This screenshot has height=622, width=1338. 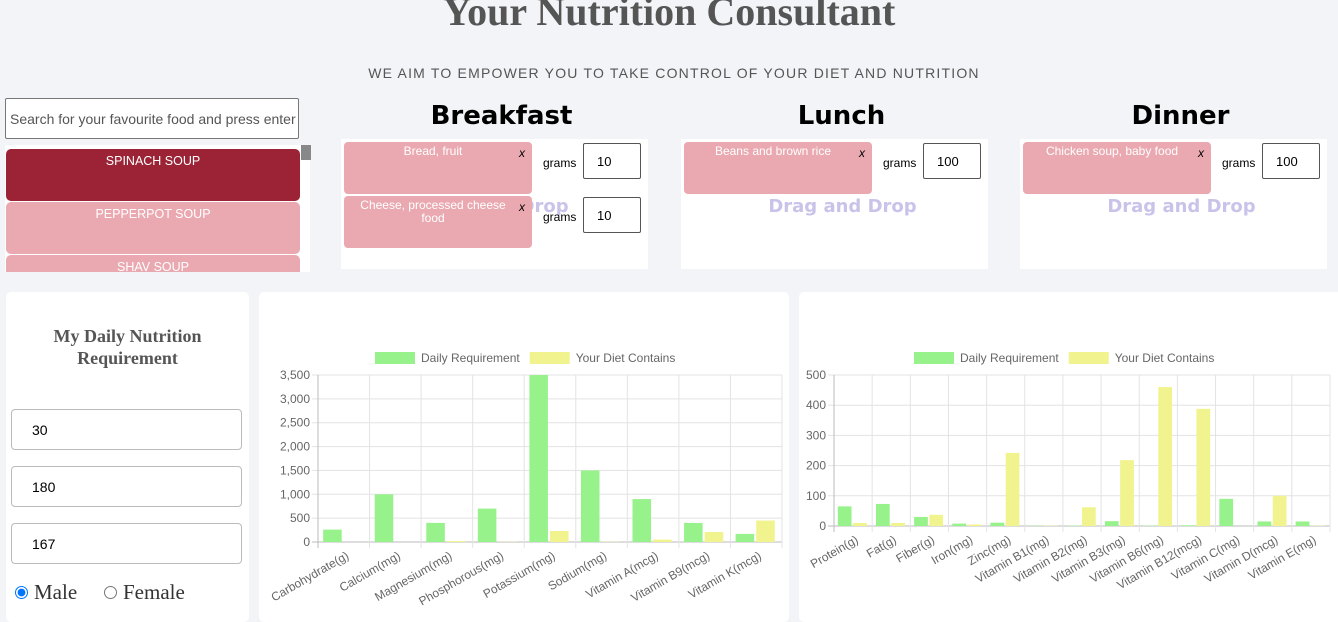 What do you see at coordinates (21, 592) in the screenshot?
I see `male-radio-button` at bounding box center [21, 592].